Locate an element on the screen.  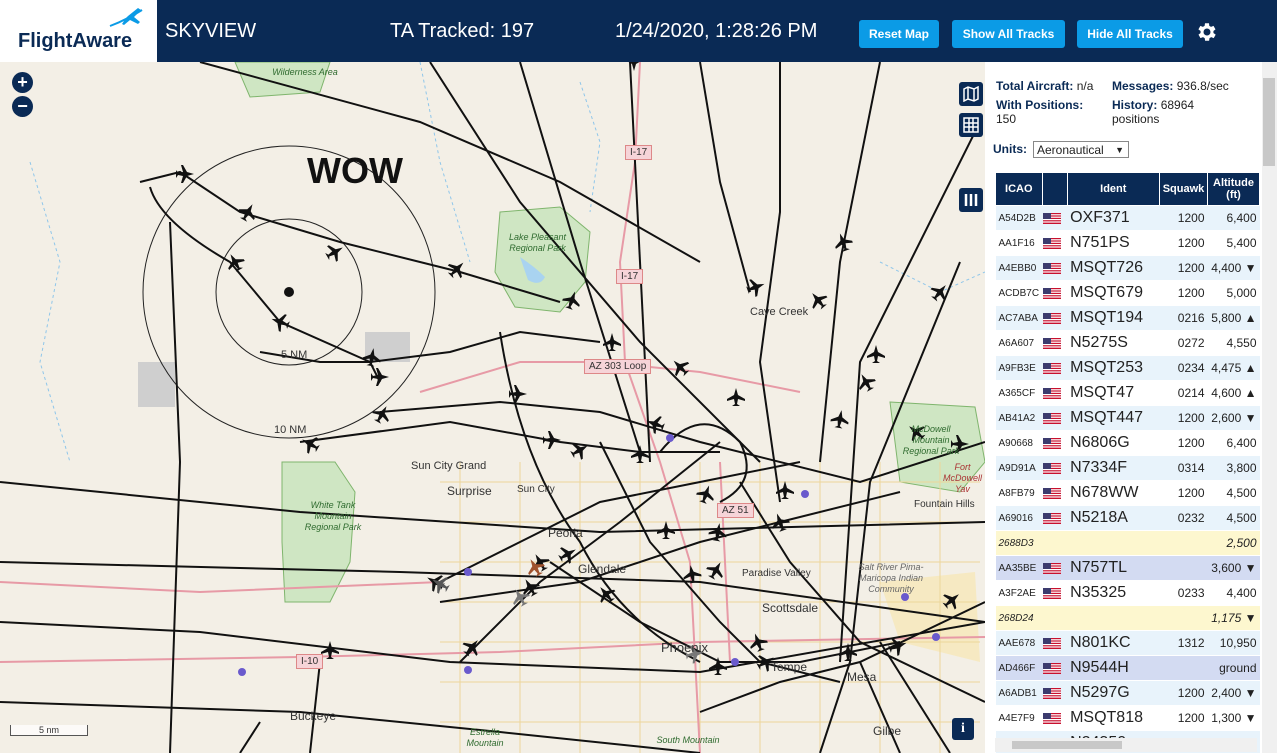
row-icao: AD466F is located at coordinates (1019, 668).